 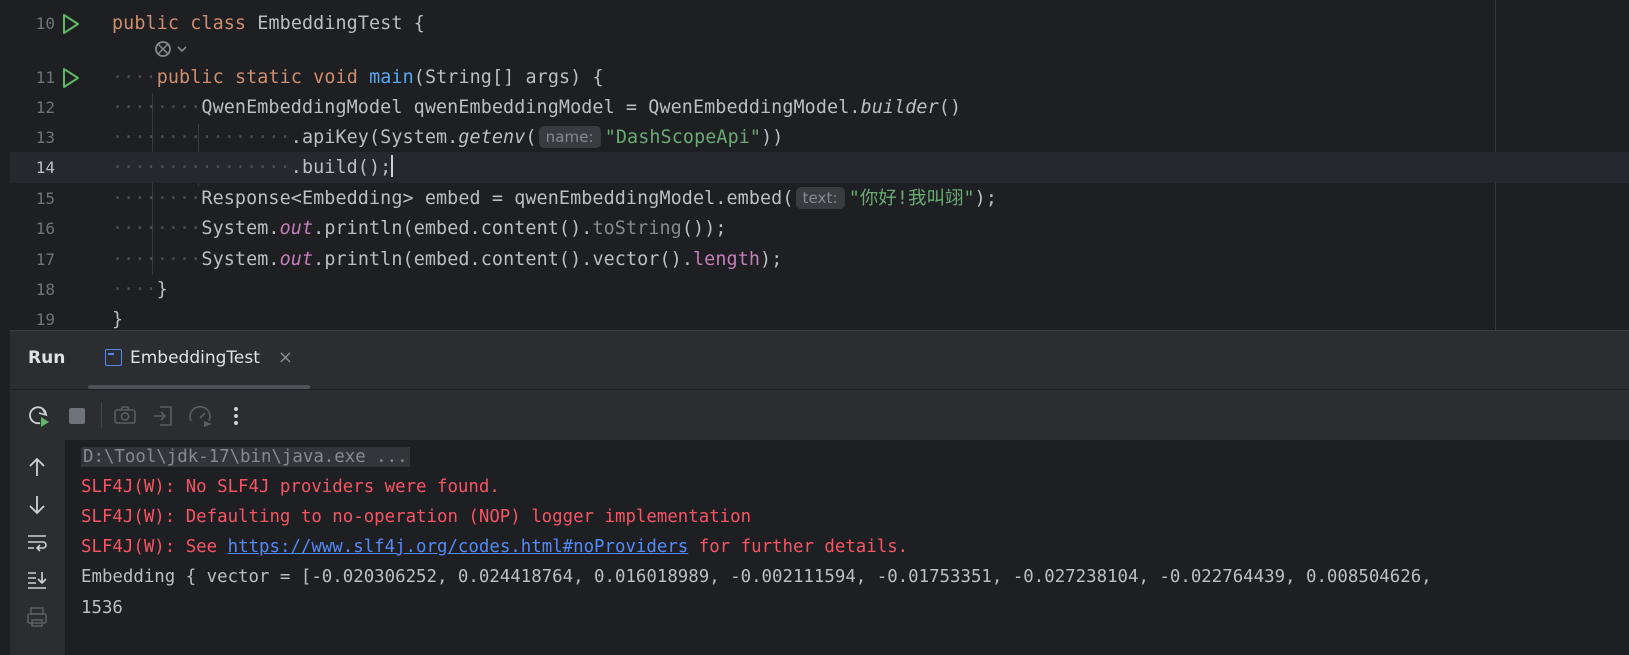 I want to click on console-line: 1536, so click(x=102, y=608).